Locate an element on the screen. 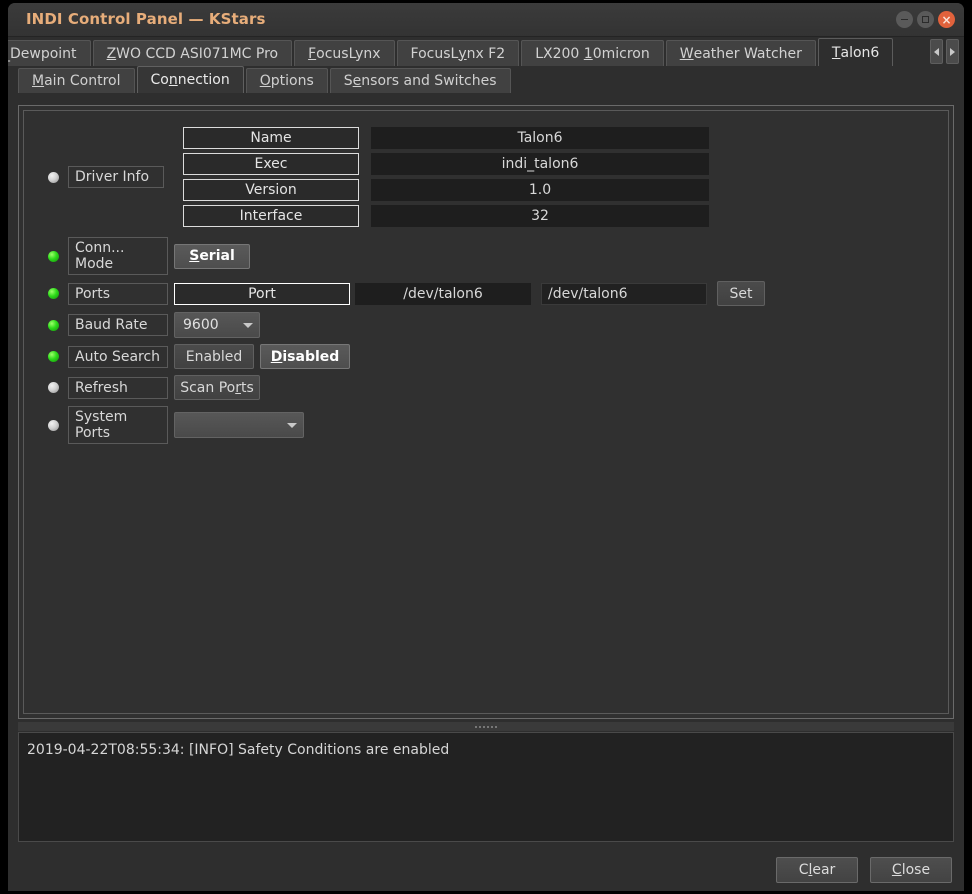 The image size is (972, 894). tab-options: Options is located at coordinates (286, 80).